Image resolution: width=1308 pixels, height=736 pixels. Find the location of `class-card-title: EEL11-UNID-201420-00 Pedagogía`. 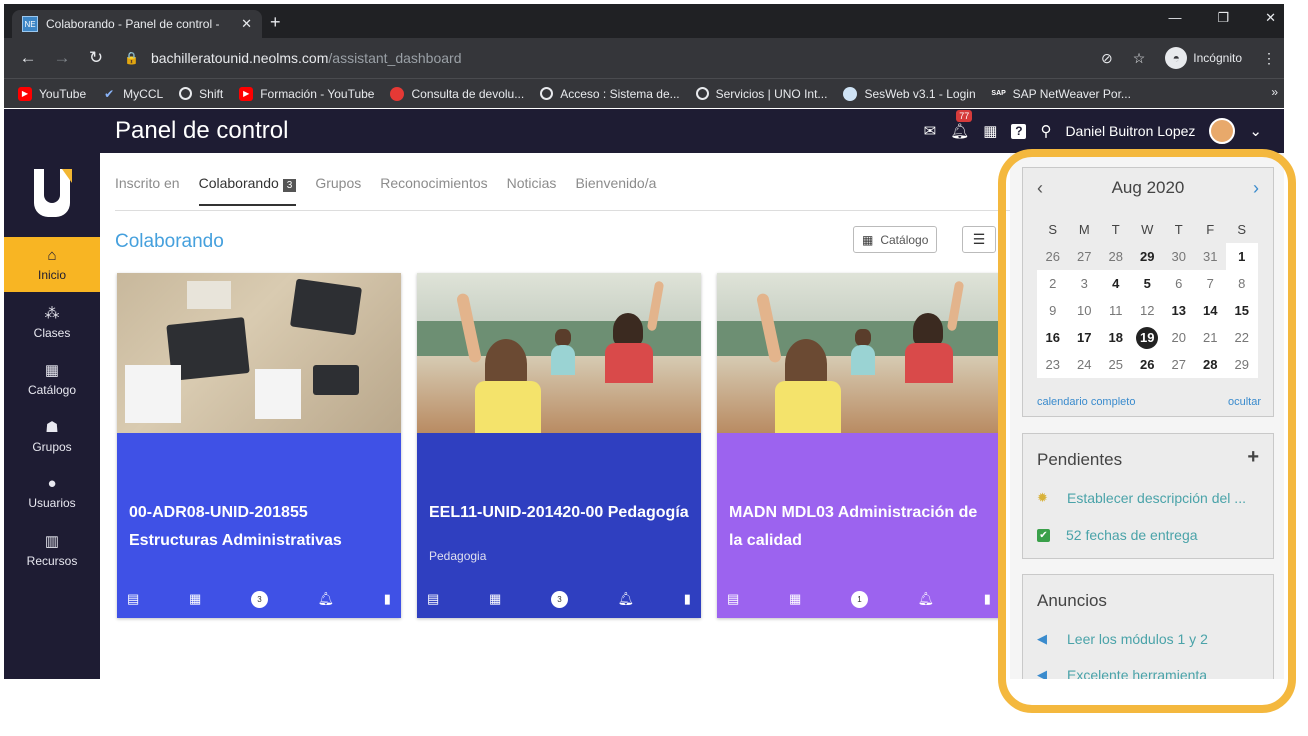

class-card-title: EEL11-UNID-201420-00 Pedagogía is located at coordinates (559, 527).